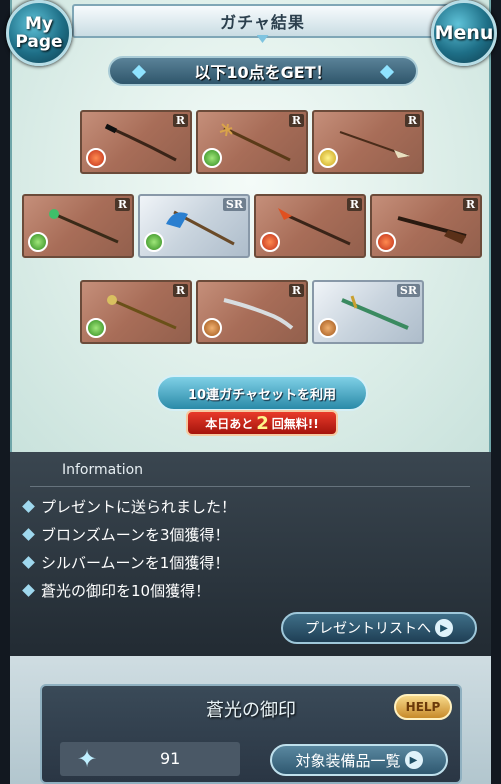  I want to click on info-item: ブロンズムーンを3個獲得！, so click(126, 534).